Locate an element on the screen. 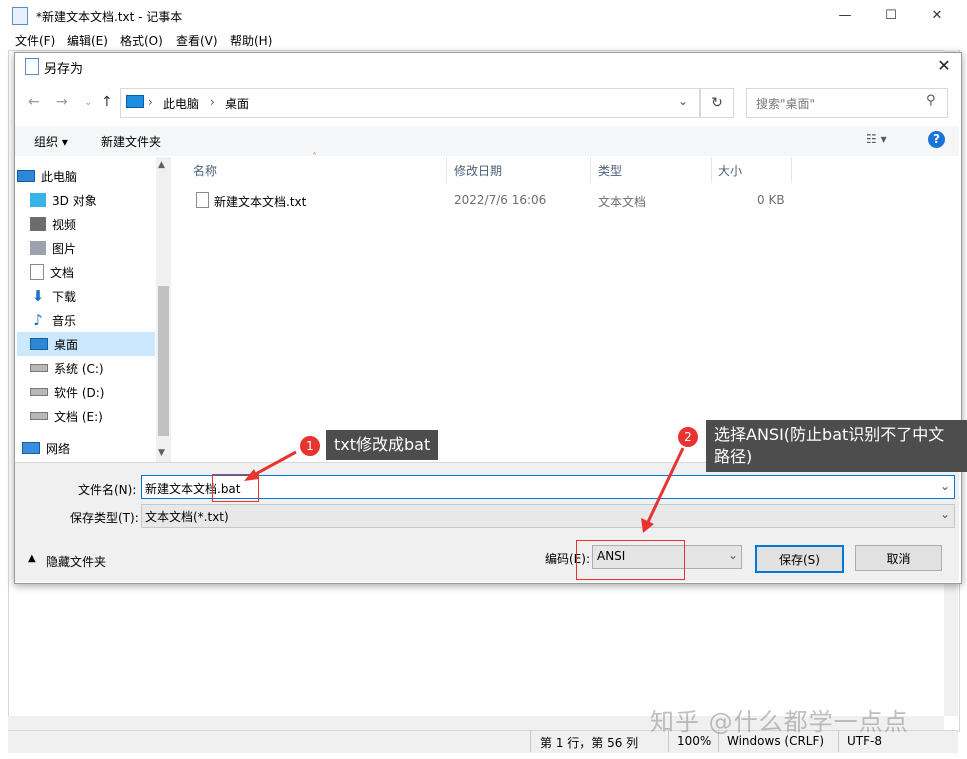 The width and height of the screenshot is (967, 759). arrow-step1 is located at coordinates (274, 464).